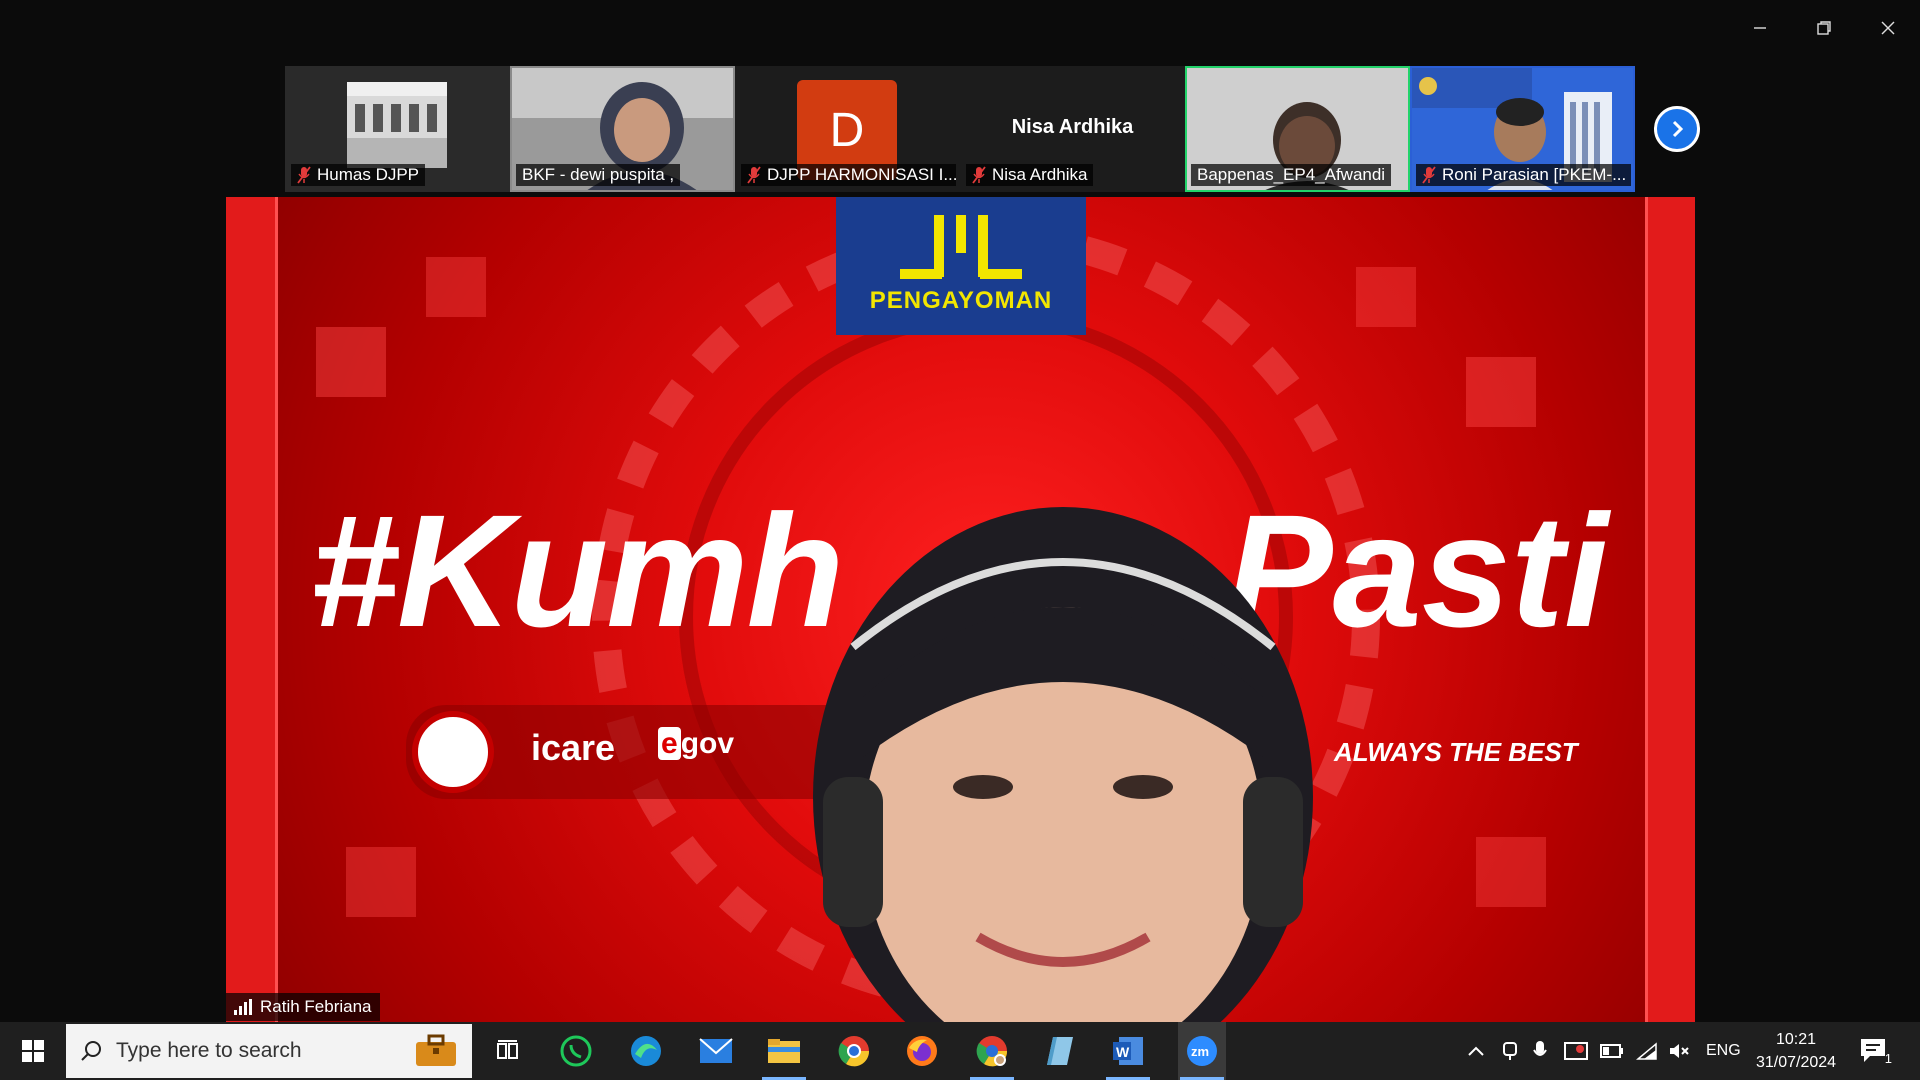 This screenshot has width=1920, height=1080. I want to click on participant-name: Bappenas_EP4_Afwandi, so click(1291, 174).